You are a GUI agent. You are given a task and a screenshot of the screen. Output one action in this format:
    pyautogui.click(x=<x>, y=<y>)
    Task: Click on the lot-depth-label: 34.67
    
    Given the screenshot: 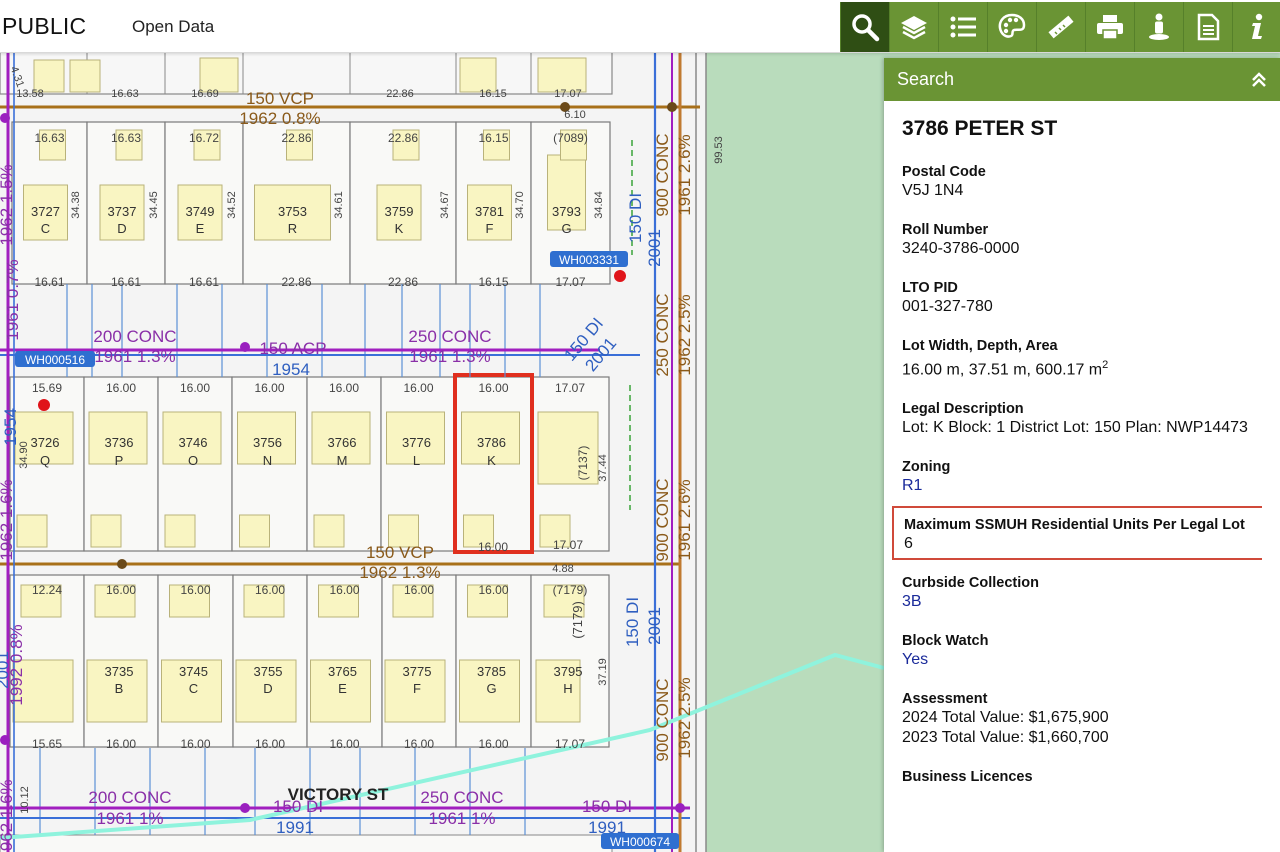 What is the action you would take?
    pyautogui.click(x=445, y=205)
    